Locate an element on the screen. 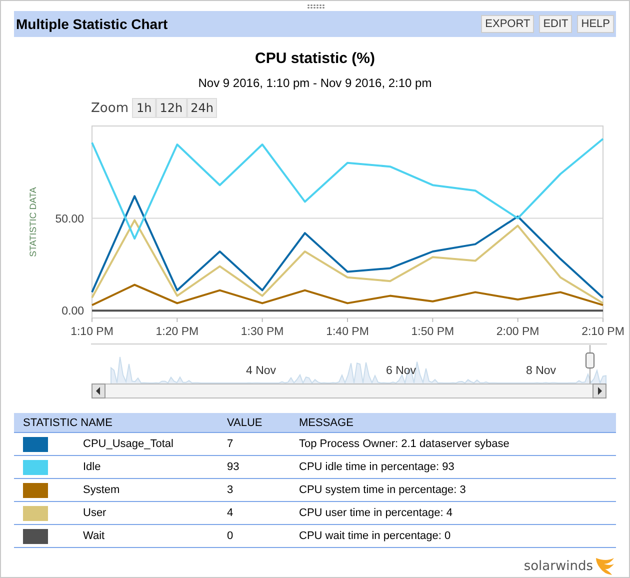 The width and height of the screenshot is (630, 578). x-tick-label: 2:10 PM is located at coordinates (603, 332).